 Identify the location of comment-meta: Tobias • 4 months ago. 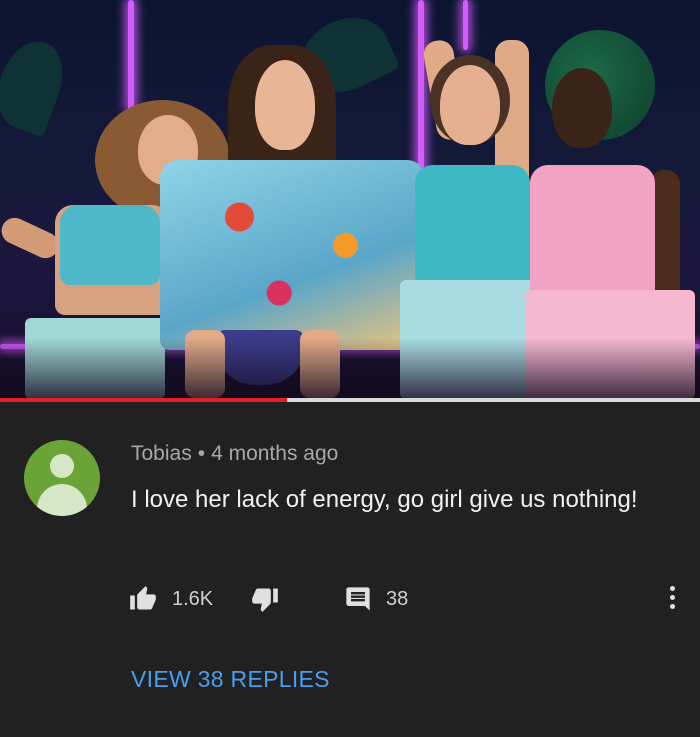
(234, 454).